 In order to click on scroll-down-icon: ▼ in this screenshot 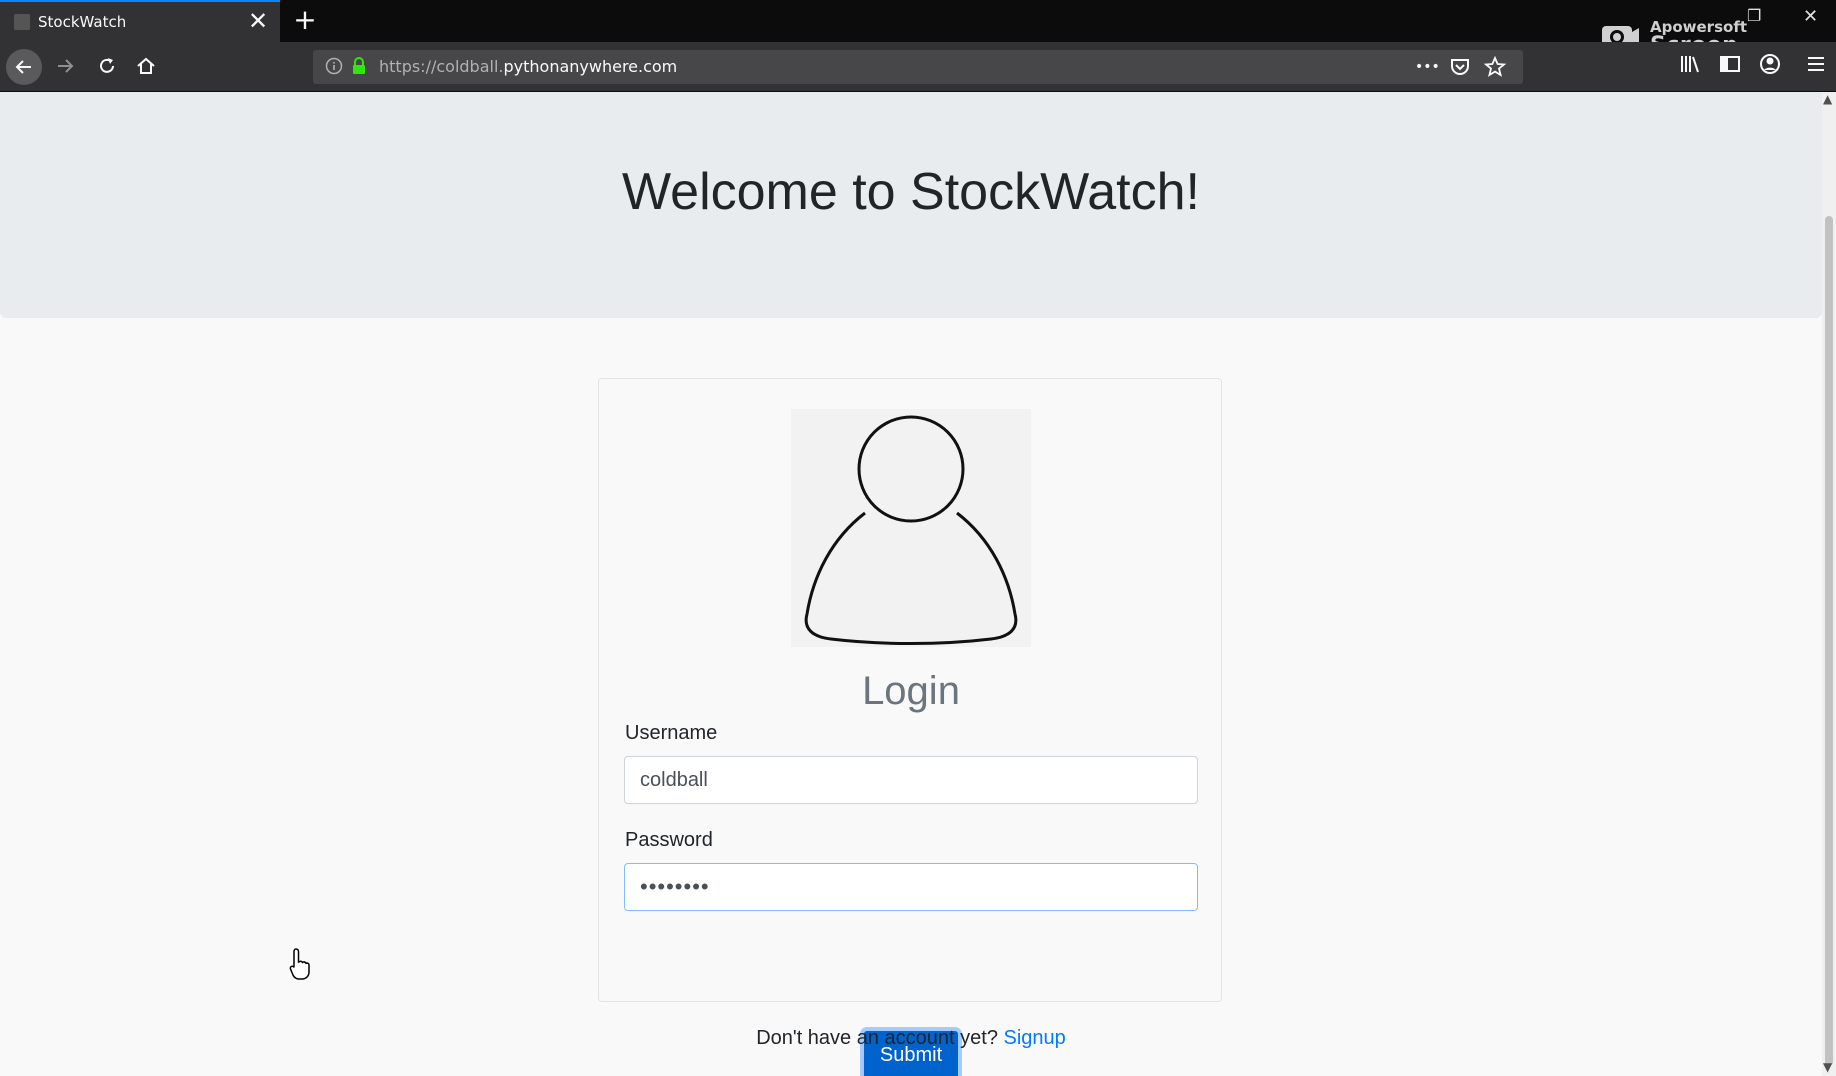, I will do `click(1827, 1067)`.